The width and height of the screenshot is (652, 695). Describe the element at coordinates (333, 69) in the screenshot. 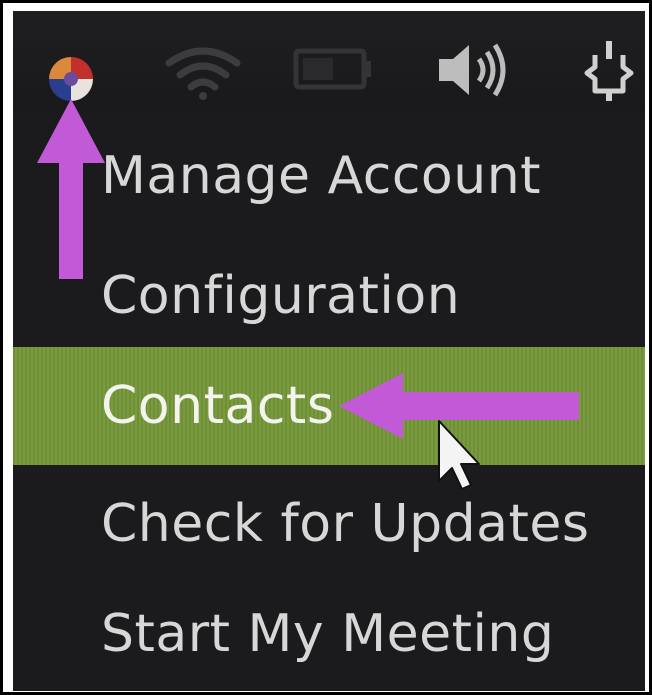

I see `battery-icon` at that location.